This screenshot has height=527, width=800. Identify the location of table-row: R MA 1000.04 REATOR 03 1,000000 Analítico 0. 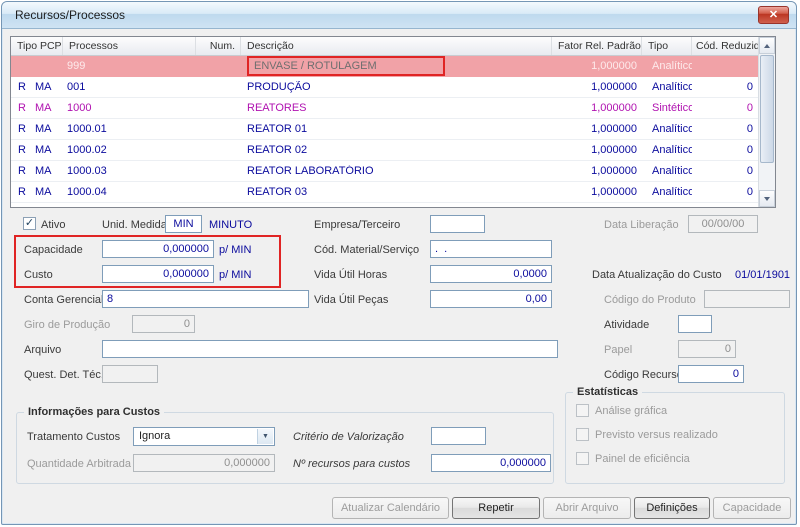
(385, 192).